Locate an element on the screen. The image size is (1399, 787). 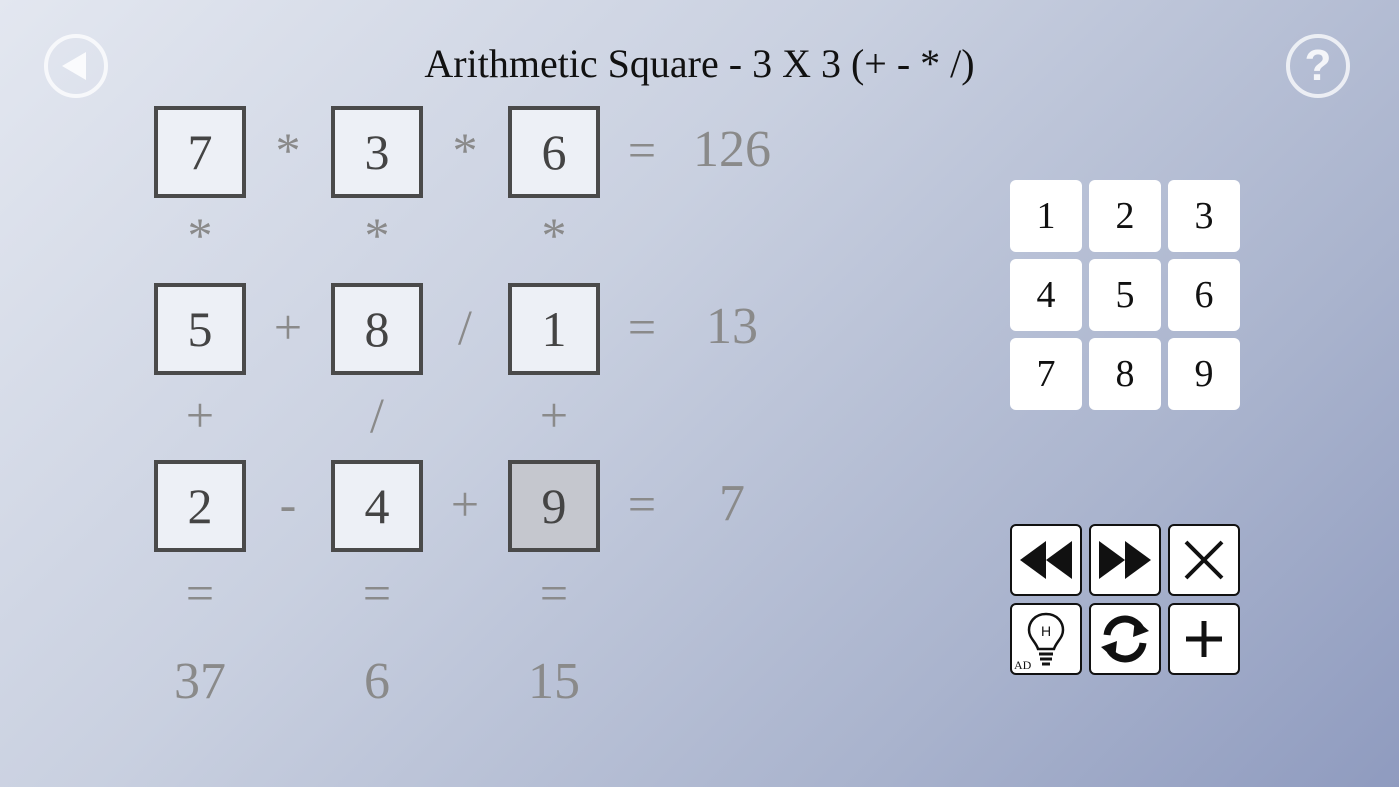
next-button is located at coordinates (1125, 560).